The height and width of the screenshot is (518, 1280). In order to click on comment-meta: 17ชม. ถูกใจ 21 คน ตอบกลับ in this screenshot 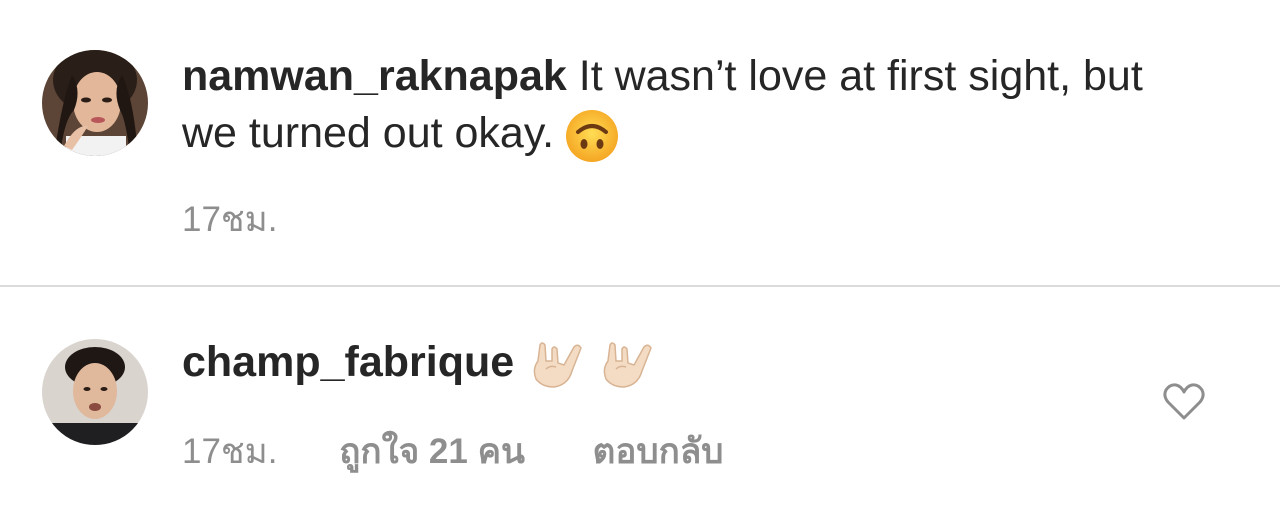, I will do `click(452, 451)`.